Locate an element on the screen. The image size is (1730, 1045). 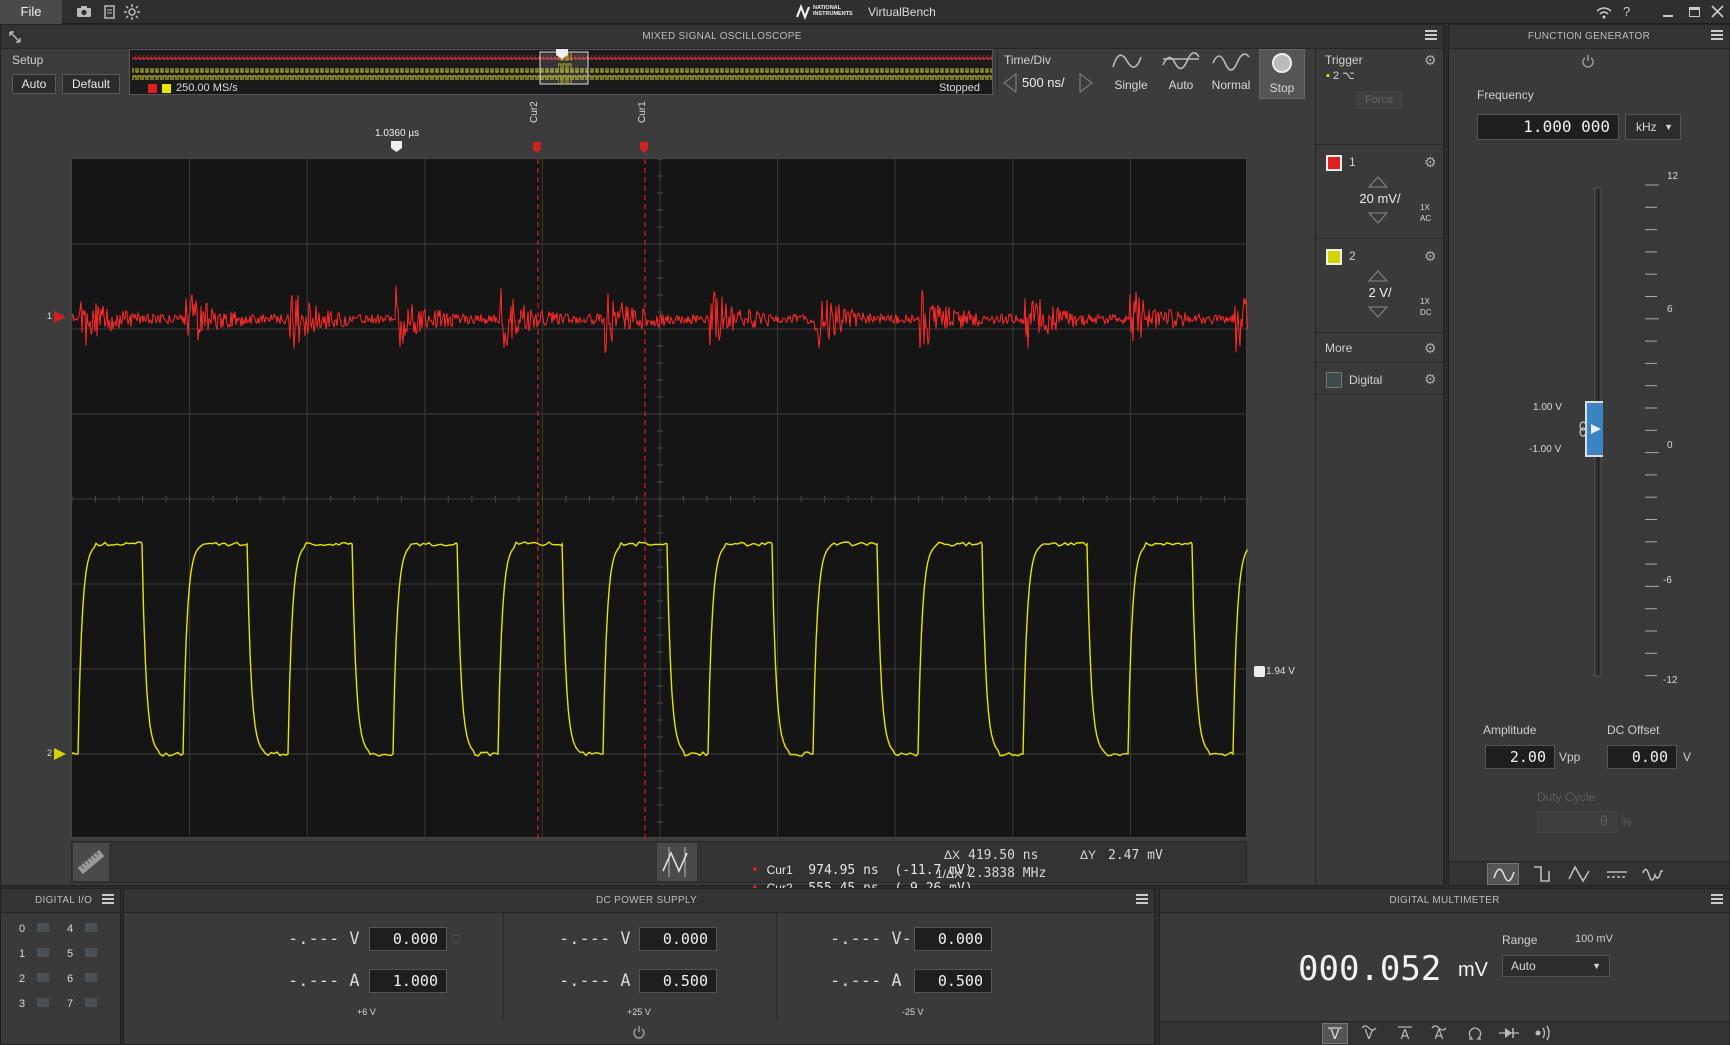
psu-menu-icon is located at coordinates (1142, 900).